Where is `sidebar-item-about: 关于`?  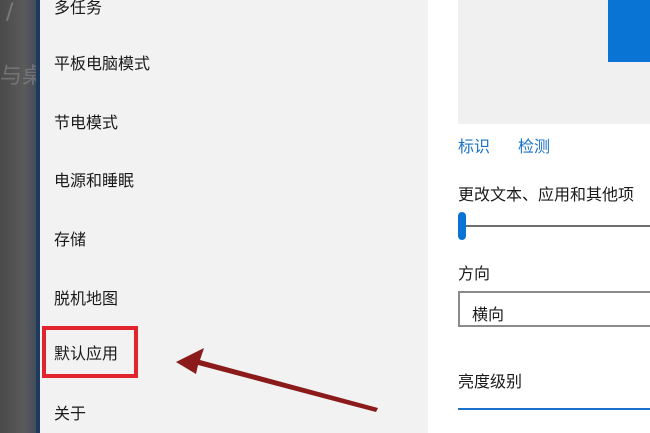
sidebar-item-about: 关于 is located at coordinates (70, 412).